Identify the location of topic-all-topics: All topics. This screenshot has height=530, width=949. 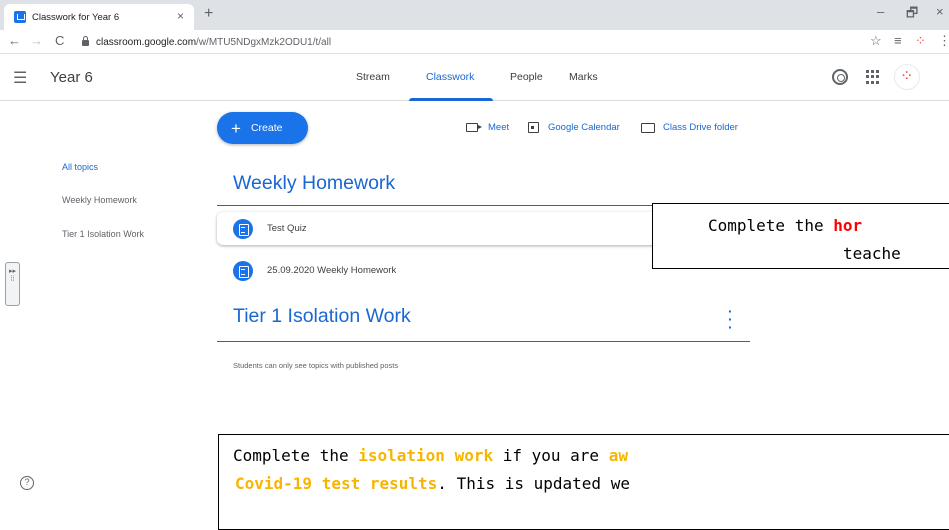
(80, 167).